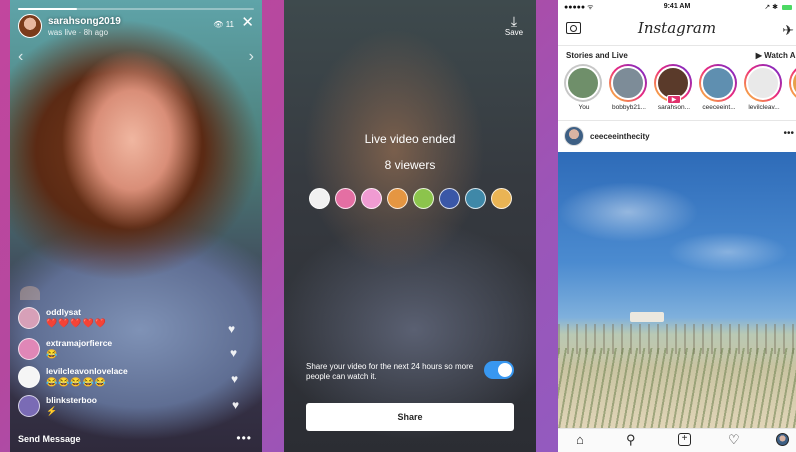  I want to click on status-time: 9:41 AM, so click(677, 6).